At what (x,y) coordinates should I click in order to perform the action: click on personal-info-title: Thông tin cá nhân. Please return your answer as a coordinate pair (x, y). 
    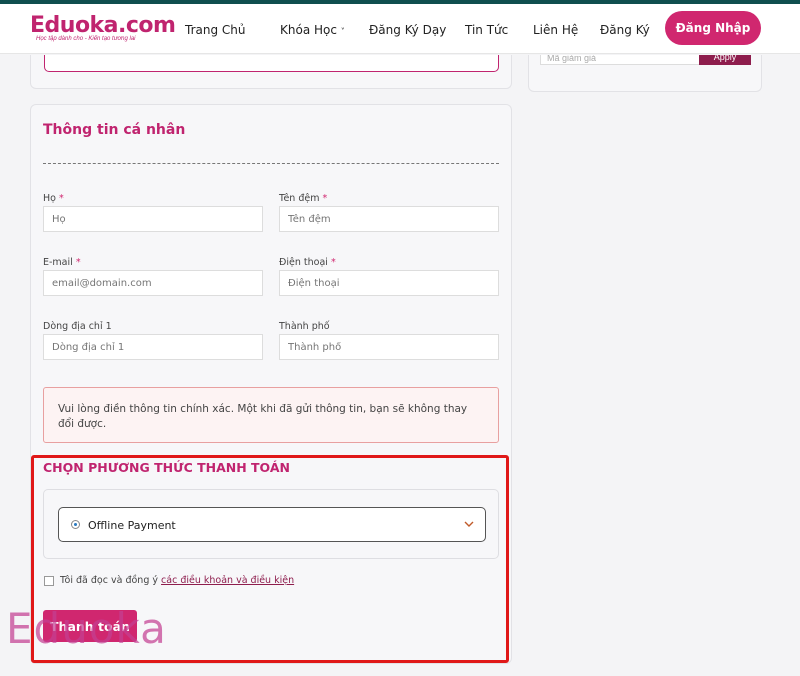
    Looking at the image, I should click on (114, 130).